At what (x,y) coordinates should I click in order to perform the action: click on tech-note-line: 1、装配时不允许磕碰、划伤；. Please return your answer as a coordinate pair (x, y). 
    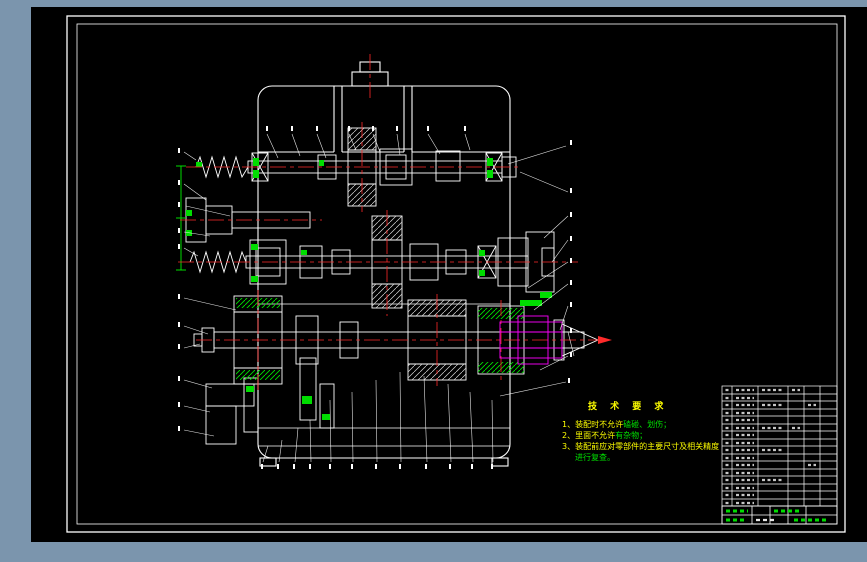
    Looking at the image, I should click on (617, 424).